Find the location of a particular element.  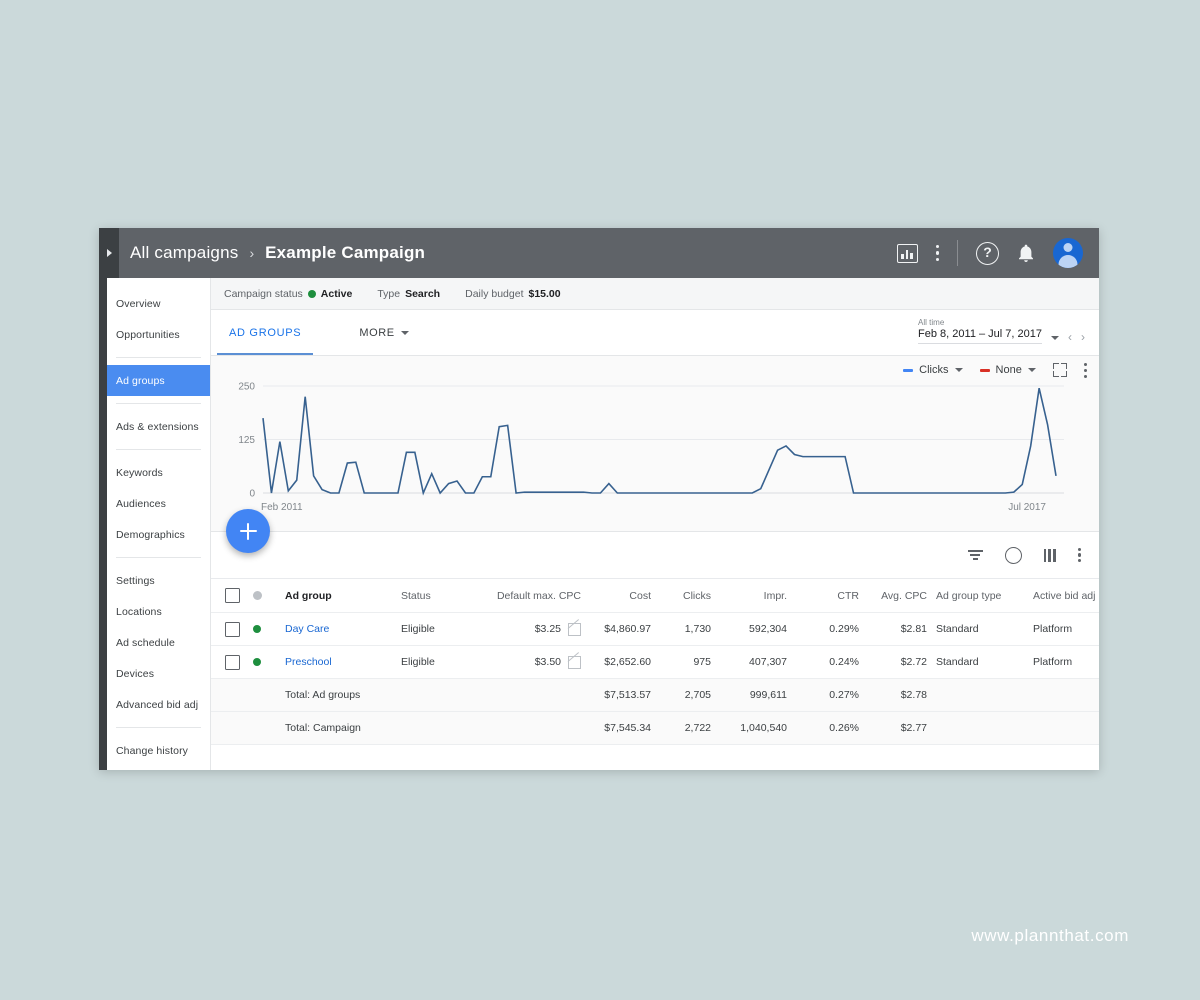

chart-kebab-menu-icon is located at coordinates (1085, 370).